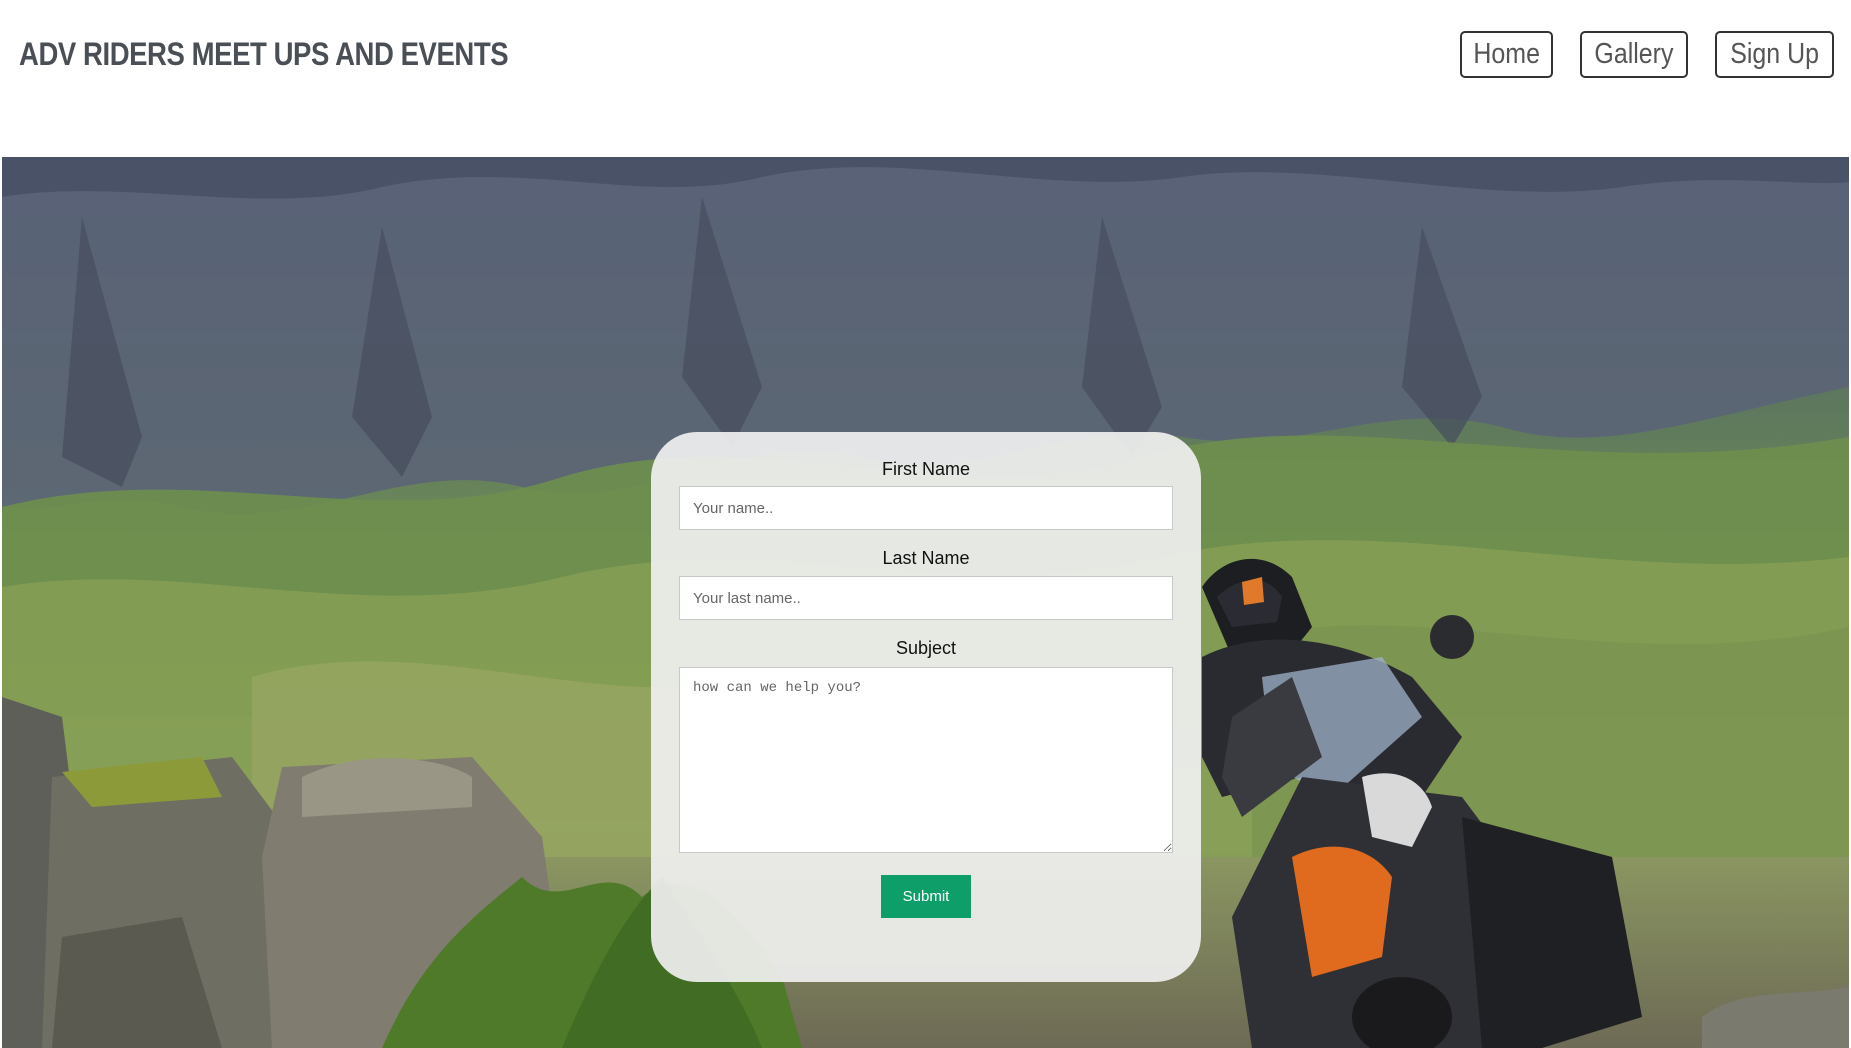 Image resolution: width=1851 pixels, height=1048 pixels. What do you see at coordinates (926, 760) in the screenshot?
I see `subject-textarea` at bounding box center [926, 760].